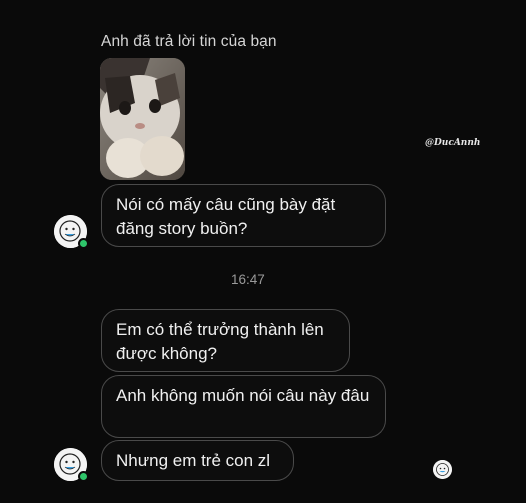 The width and height of the screenshot is (526, 503). I want to click on message-3: Nhưng em trẻ con zl, so click(197, 460).